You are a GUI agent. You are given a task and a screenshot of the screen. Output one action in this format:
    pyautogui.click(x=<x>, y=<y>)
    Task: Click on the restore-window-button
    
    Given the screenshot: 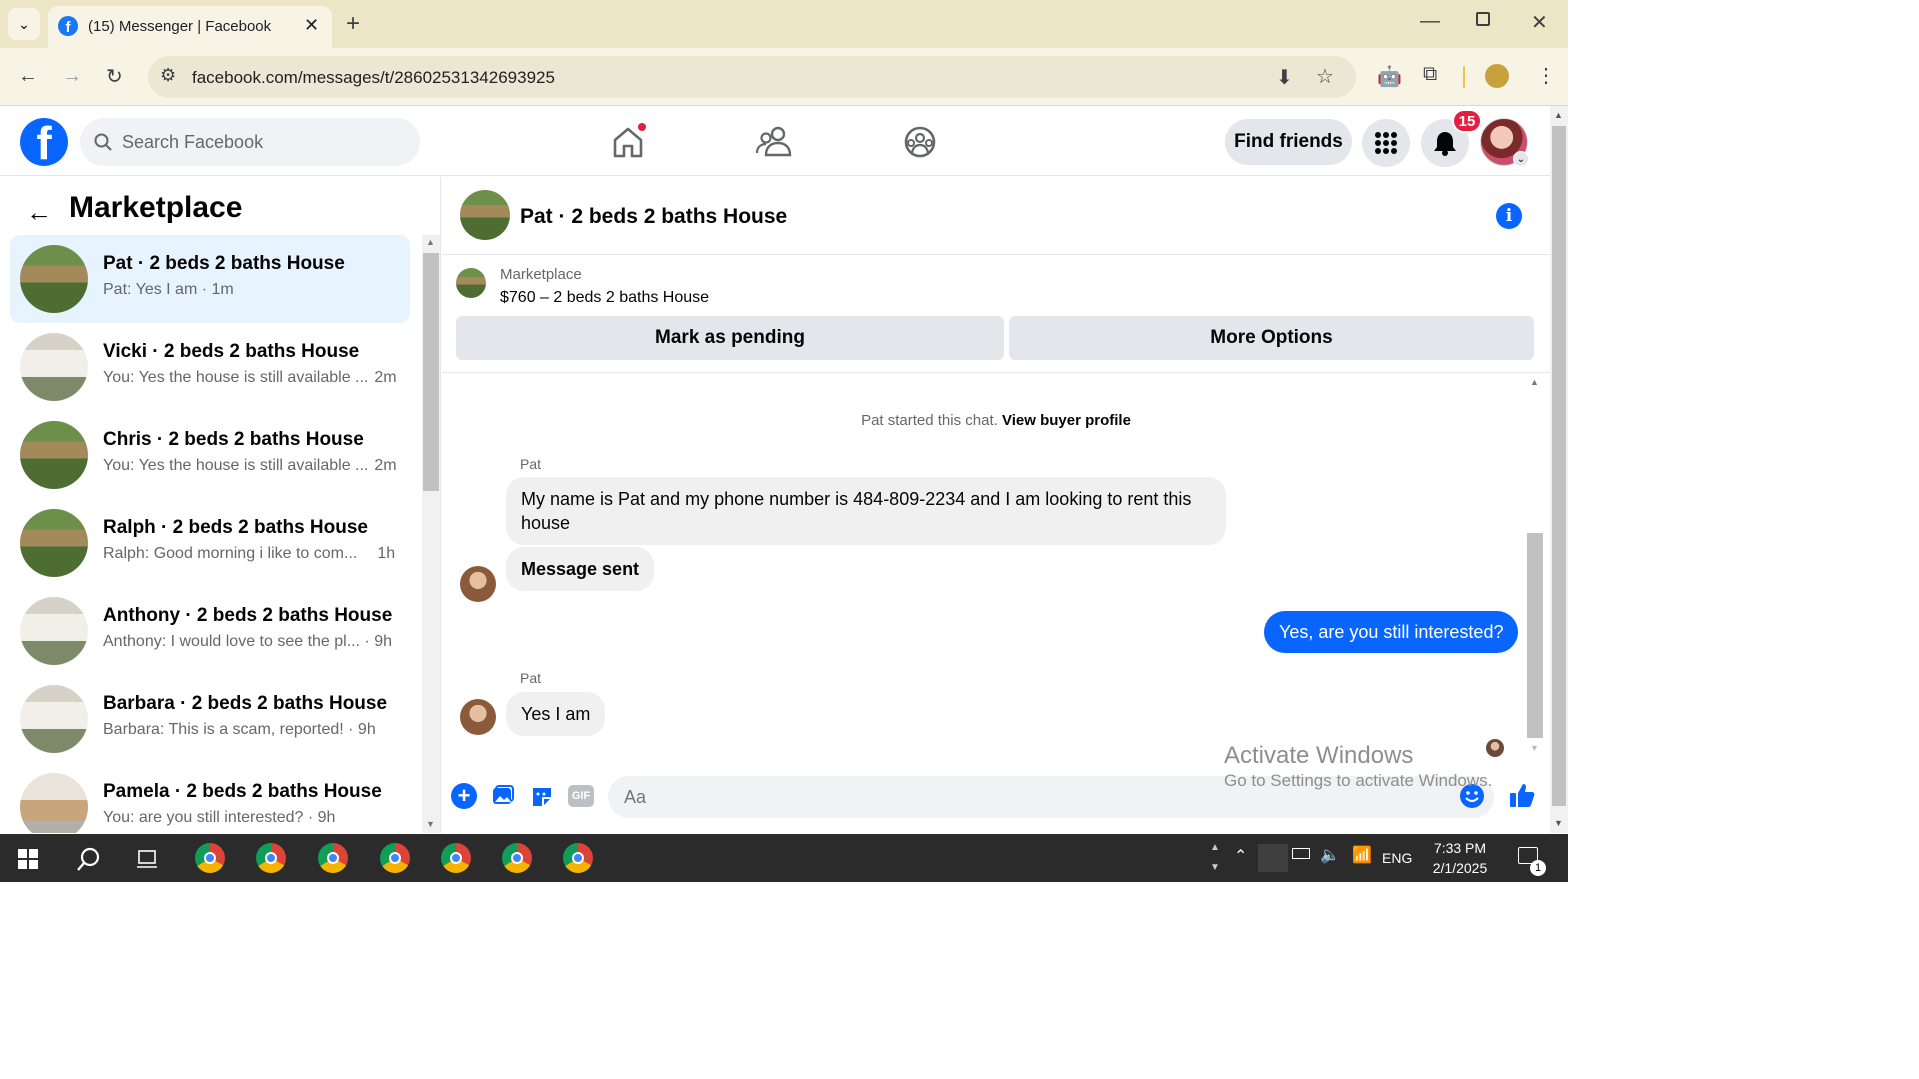 What is the action you would take?
    pyautogui.click(x=1483, y=19)
    